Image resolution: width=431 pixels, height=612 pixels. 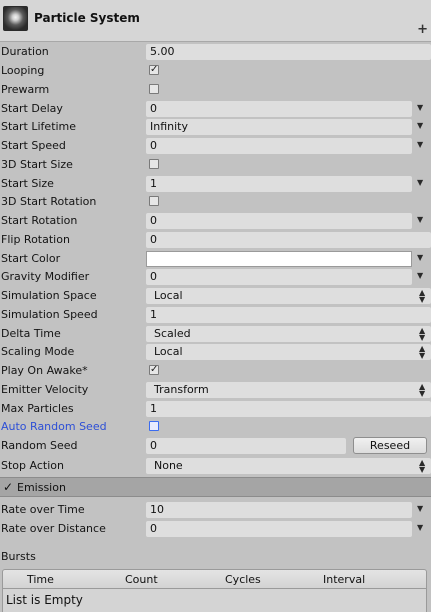 What do you see at coordinates (288, 334) in the screenshot?
I see `delta-time-select: Scaled` at bounding box center [288, 334].